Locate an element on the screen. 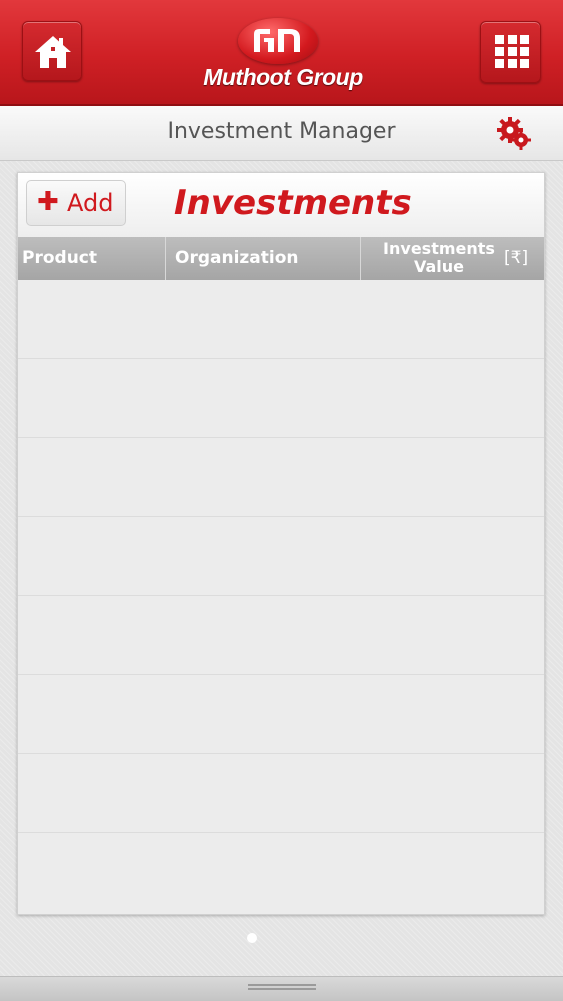 This screenshot has height=1001, width=563. gear-icon is located at coordinates (514, 134).